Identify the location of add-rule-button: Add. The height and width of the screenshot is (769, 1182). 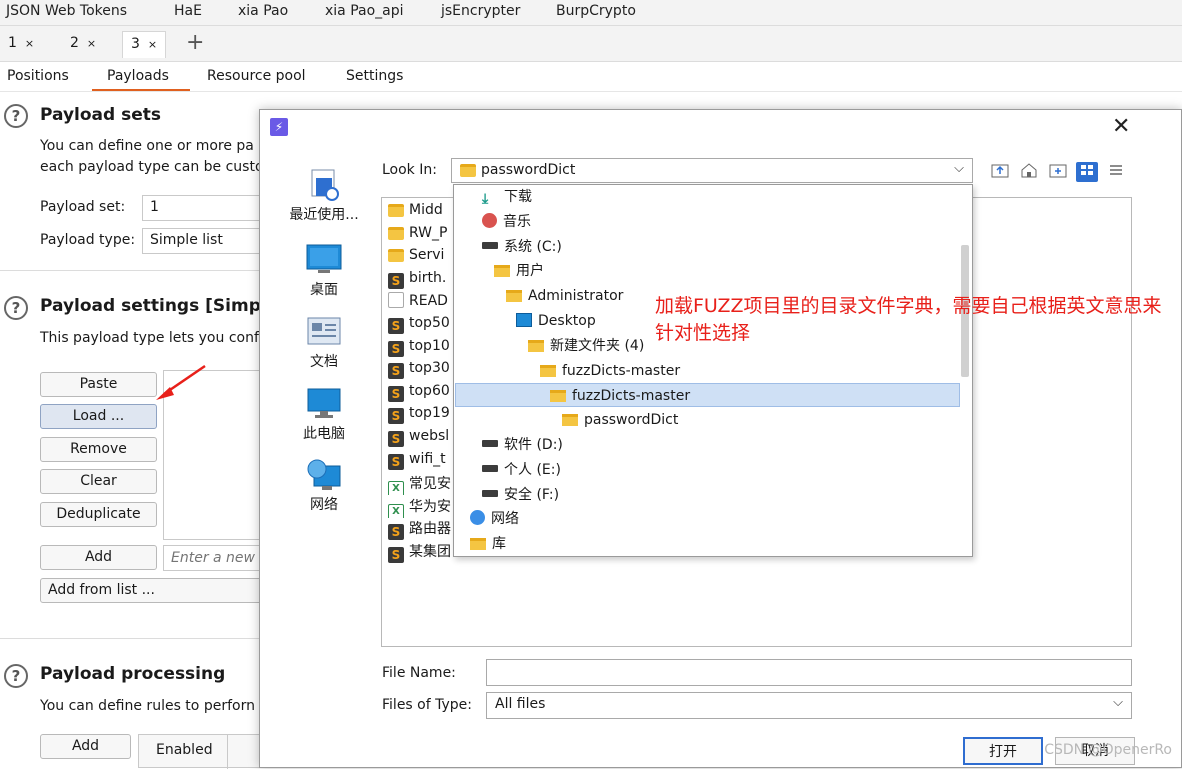
(85, 746).